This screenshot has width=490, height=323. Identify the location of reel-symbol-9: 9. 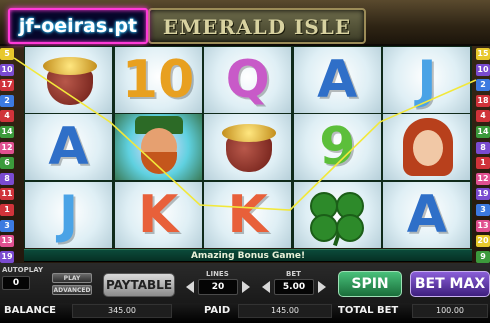
(337, 147).